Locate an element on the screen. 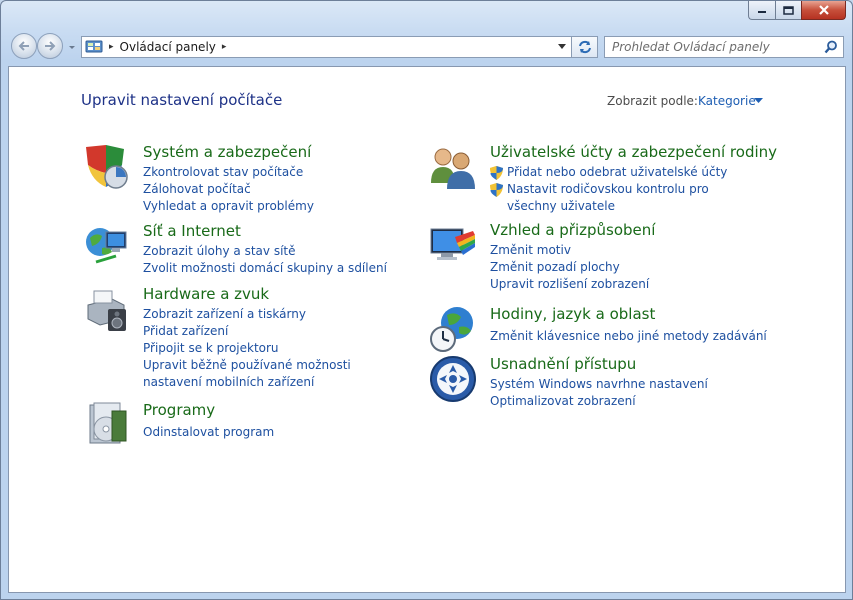 This screenshot has width=853, height=600. category-title: Hardware a zvuk is located at coordinates (206, 294).